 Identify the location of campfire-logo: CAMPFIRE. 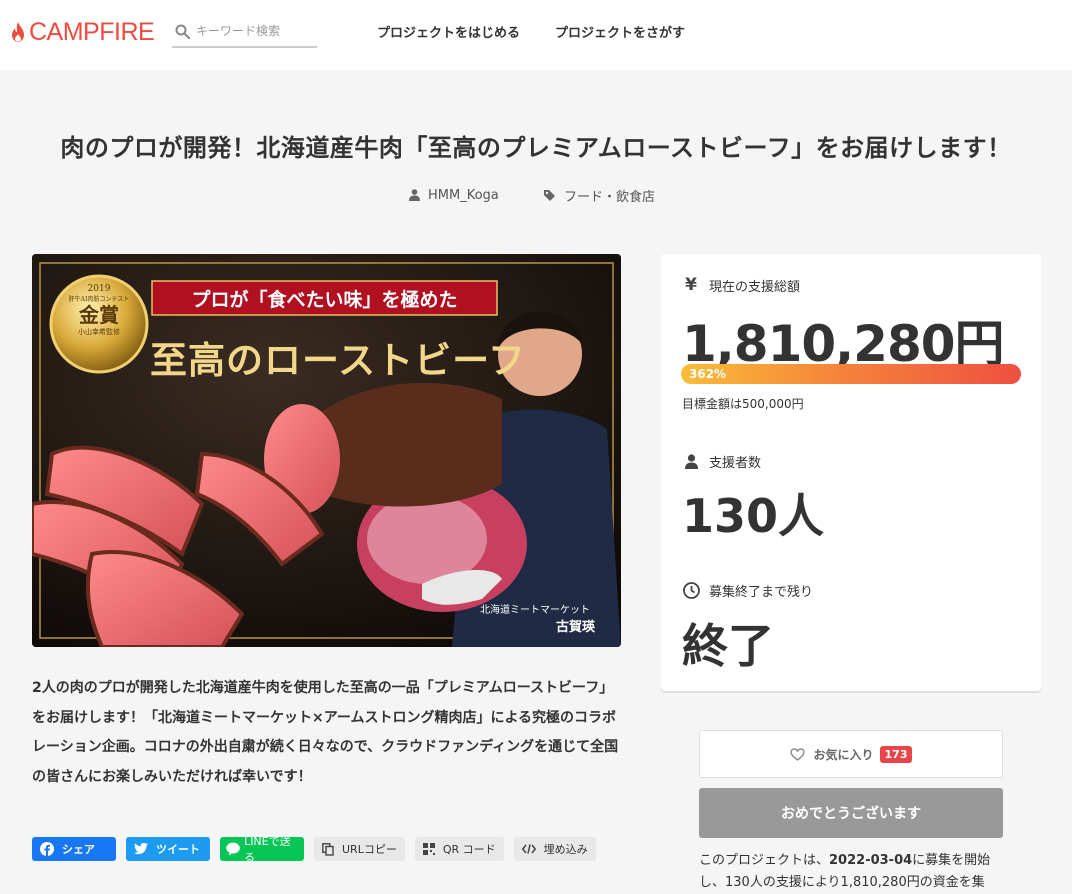
(82, 32).